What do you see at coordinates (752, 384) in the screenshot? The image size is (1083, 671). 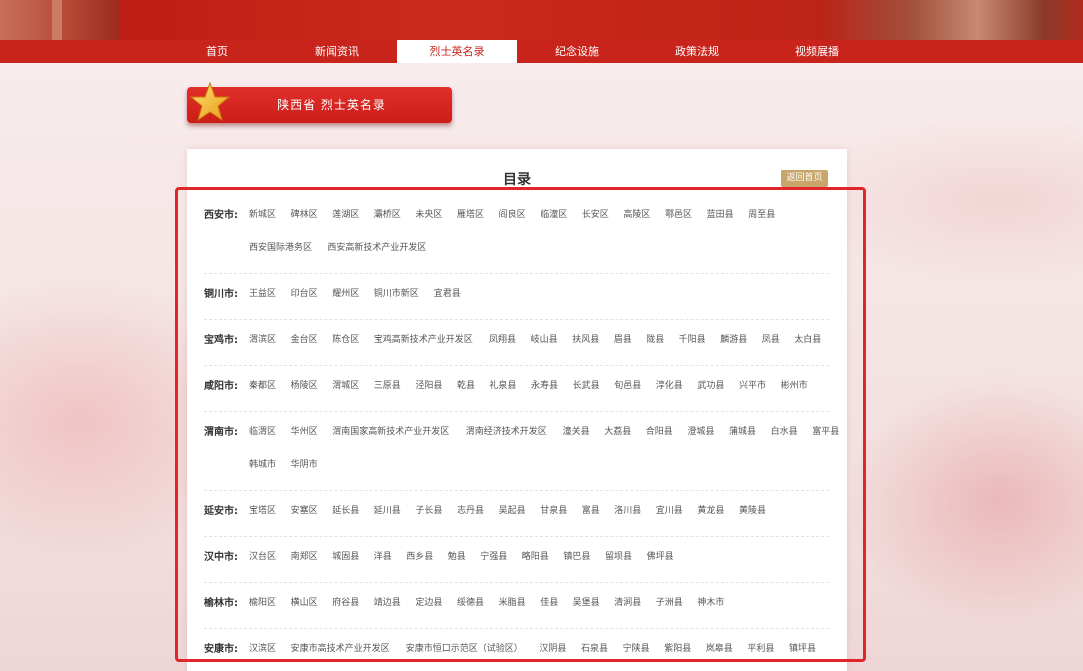 I see `district-link: 兴平市` at bounding box center [752, 384].